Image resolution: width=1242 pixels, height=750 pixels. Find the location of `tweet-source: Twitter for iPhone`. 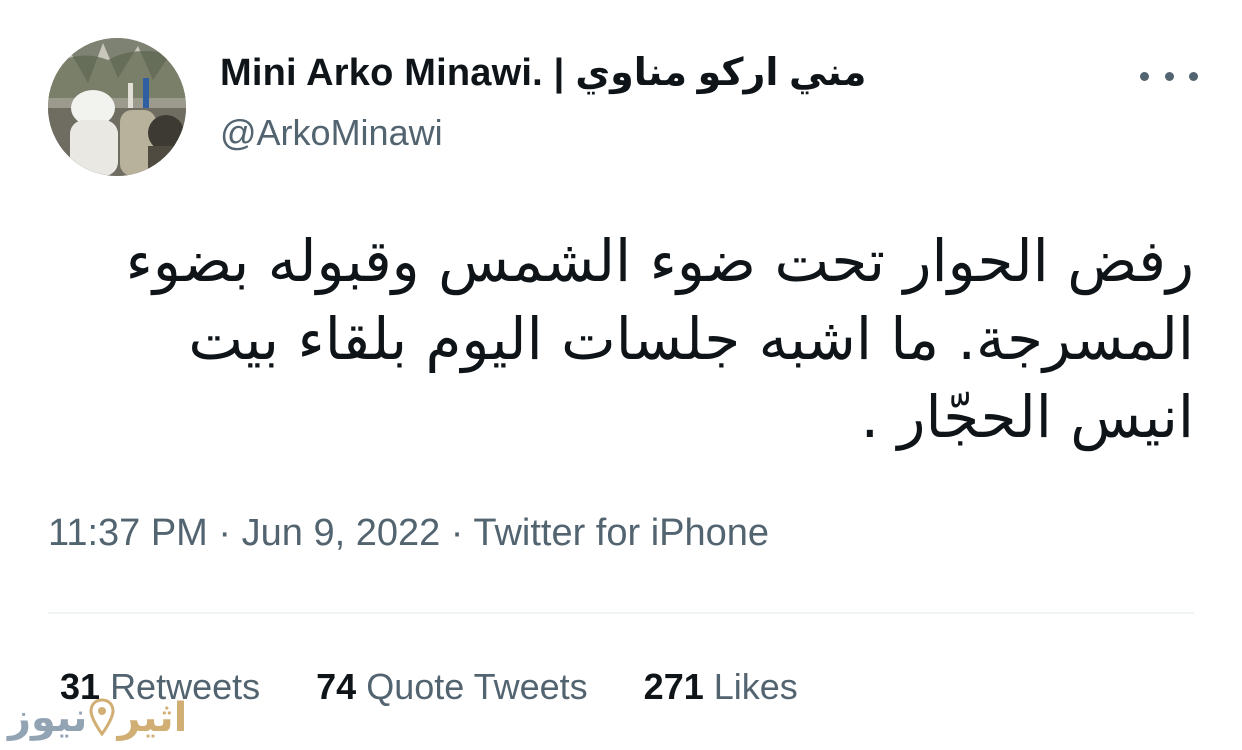

tweet-source: Twitter for iPhone is located at coordinates (621, 533).